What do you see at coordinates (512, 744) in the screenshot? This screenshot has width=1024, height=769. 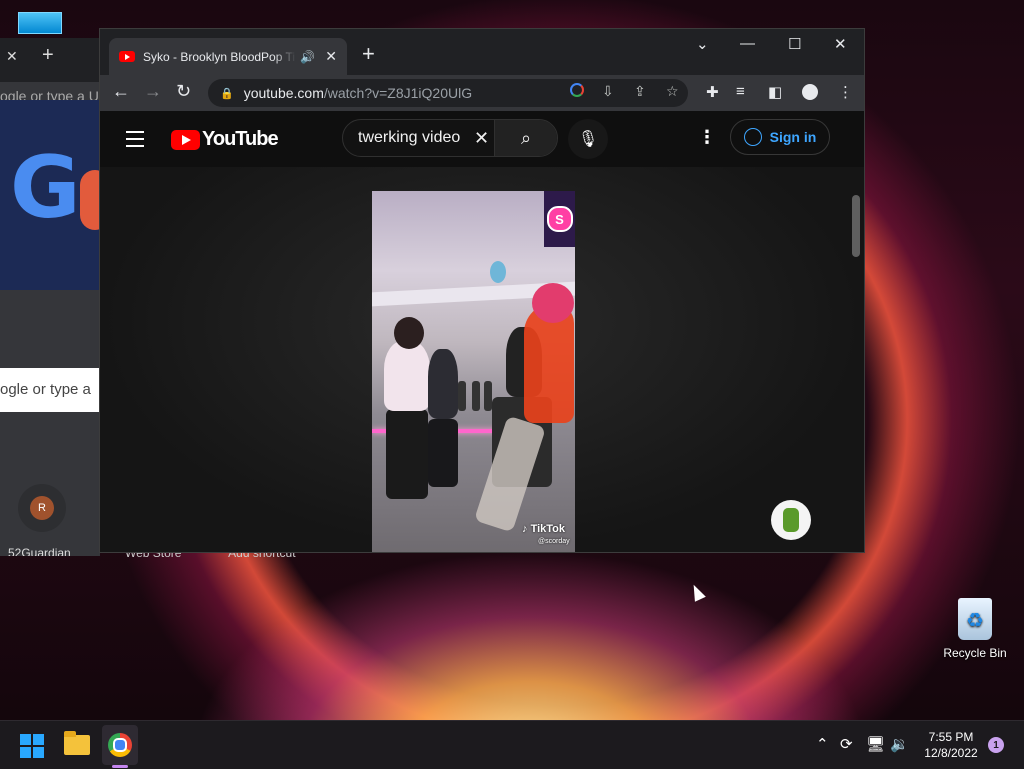 I see `taskbar: ⌃ ⟳ 🖥 🔉 7:55 PM 12/8/2022 1` at bounding box center [512, 744].